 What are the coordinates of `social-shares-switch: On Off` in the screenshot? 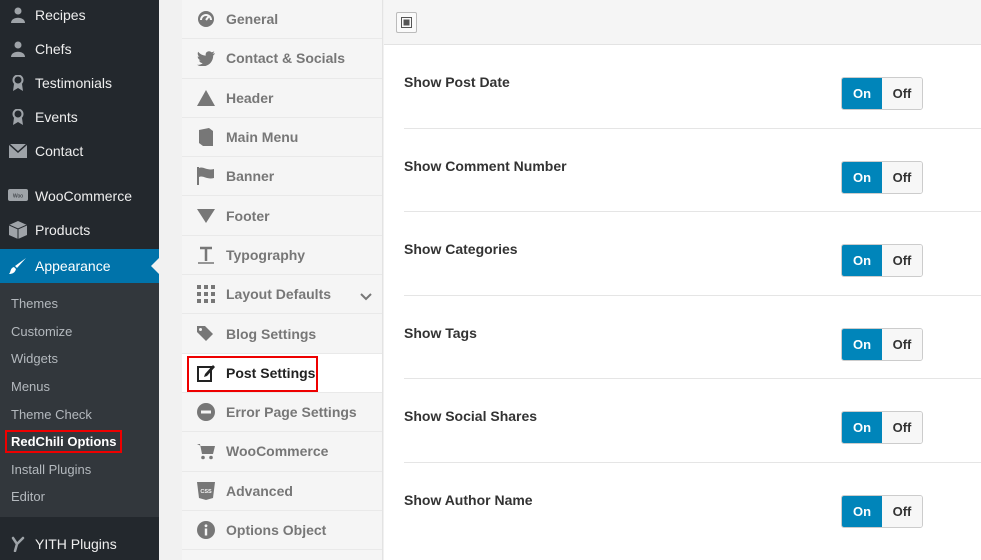 It's located at (882, 428).